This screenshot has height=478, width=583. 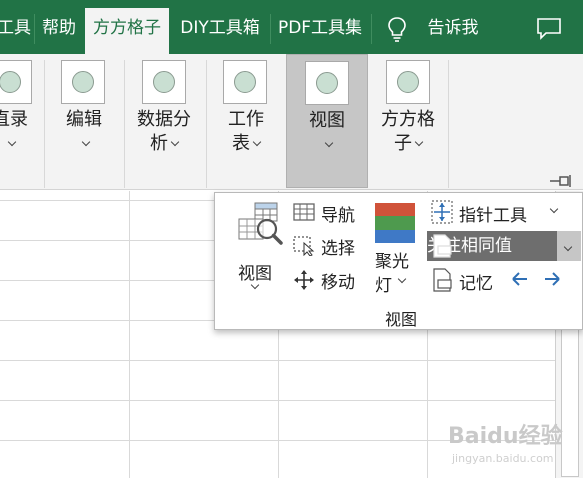 What do you see at coordinates (325, 247) in the screenshot?
I see `select-button: 选择` at bounding box center [325, 247].